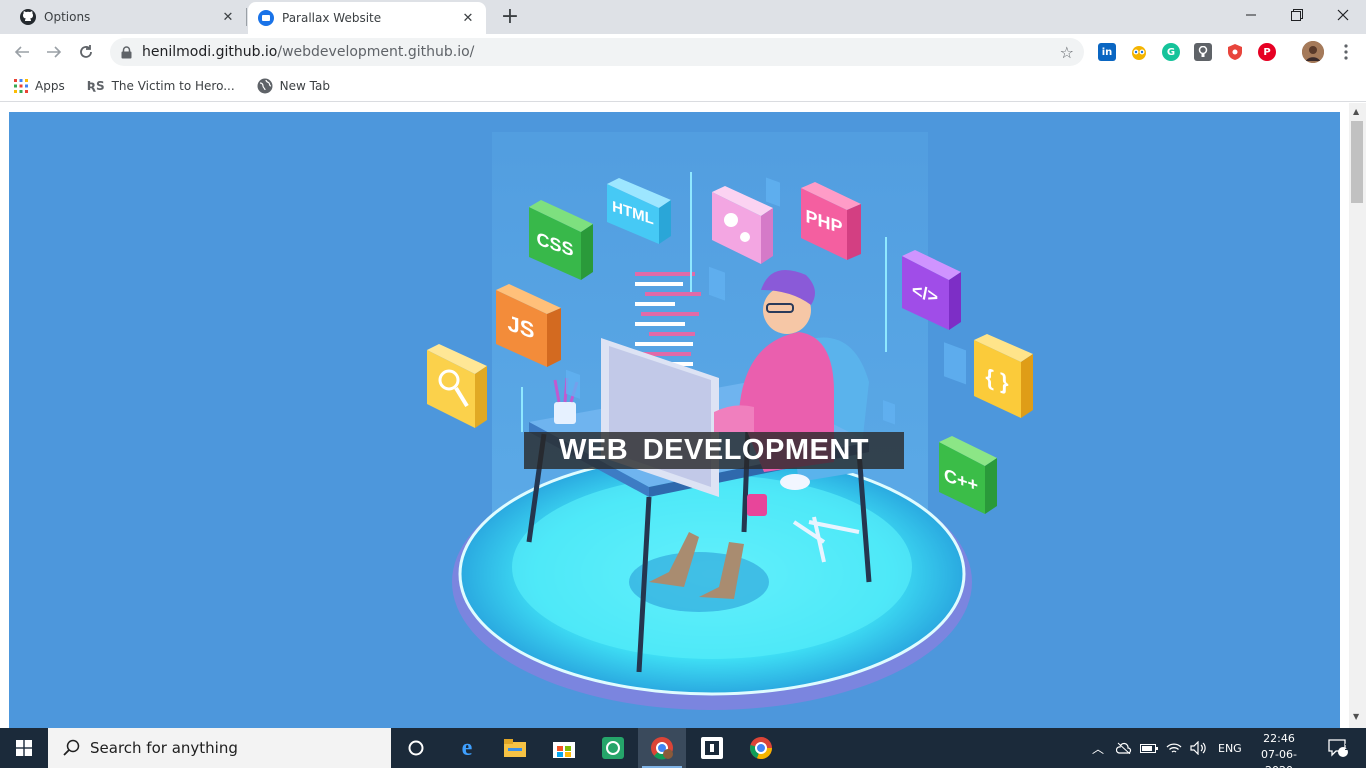 This screenshot has width=1366, height=768. Describe the element at coordinates (1267, 52) in the screenshot. I see `pinterest-extension-icon: P` at that location.